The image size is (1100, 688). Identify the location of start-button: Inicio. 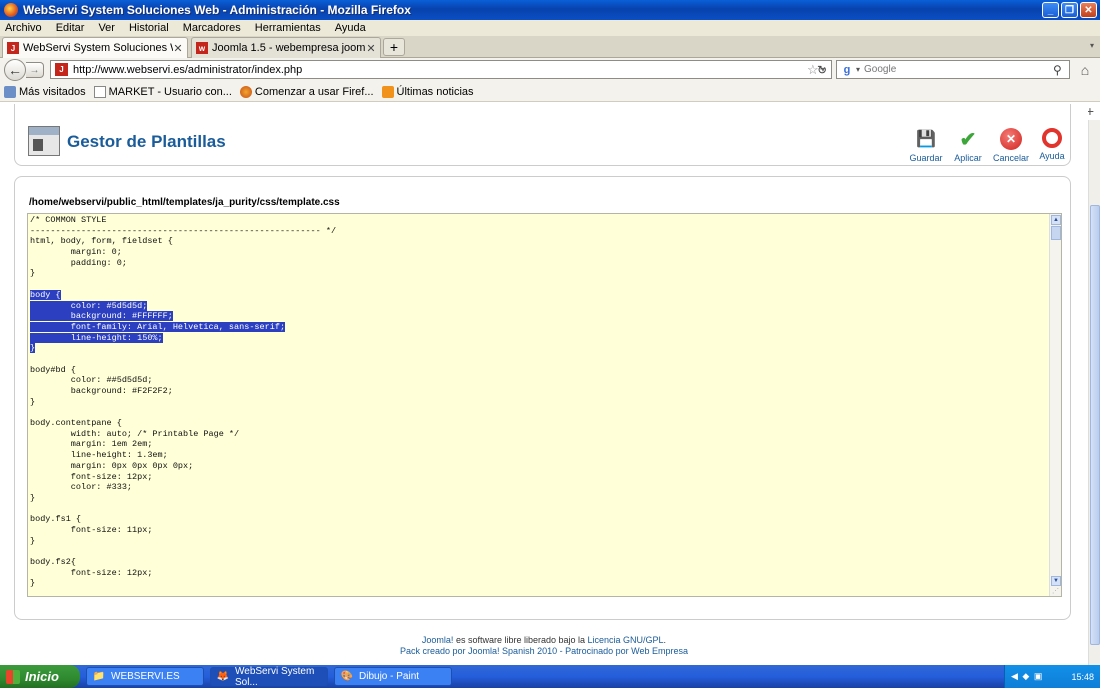
(40, 676).